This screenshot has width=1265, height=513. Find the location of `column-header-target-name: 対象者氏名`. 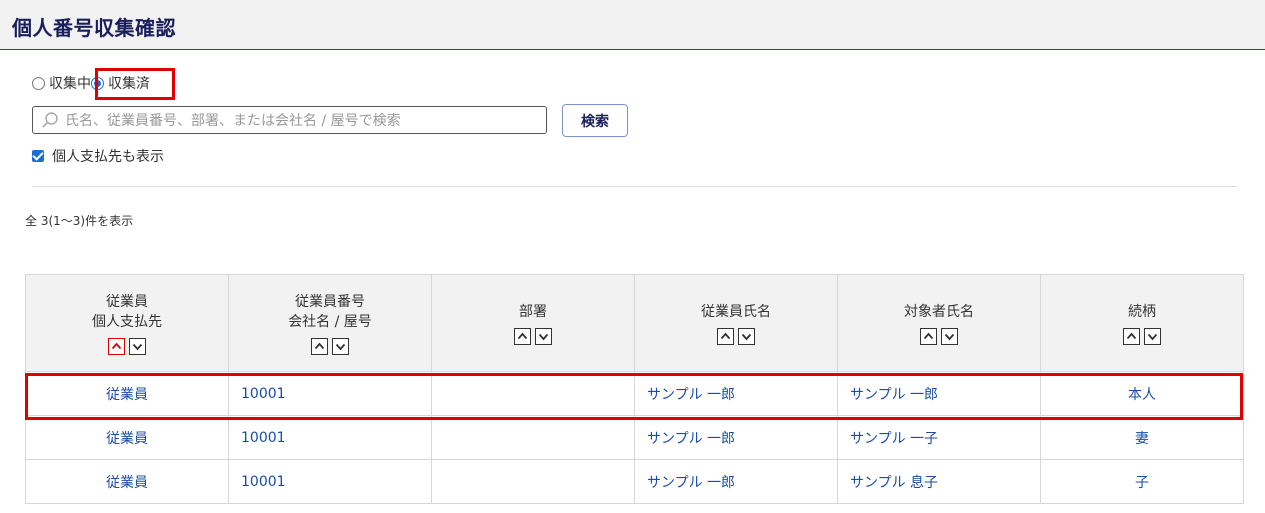

column-header-target-name: 対象者氏名 is located at coordinates (939, 323).